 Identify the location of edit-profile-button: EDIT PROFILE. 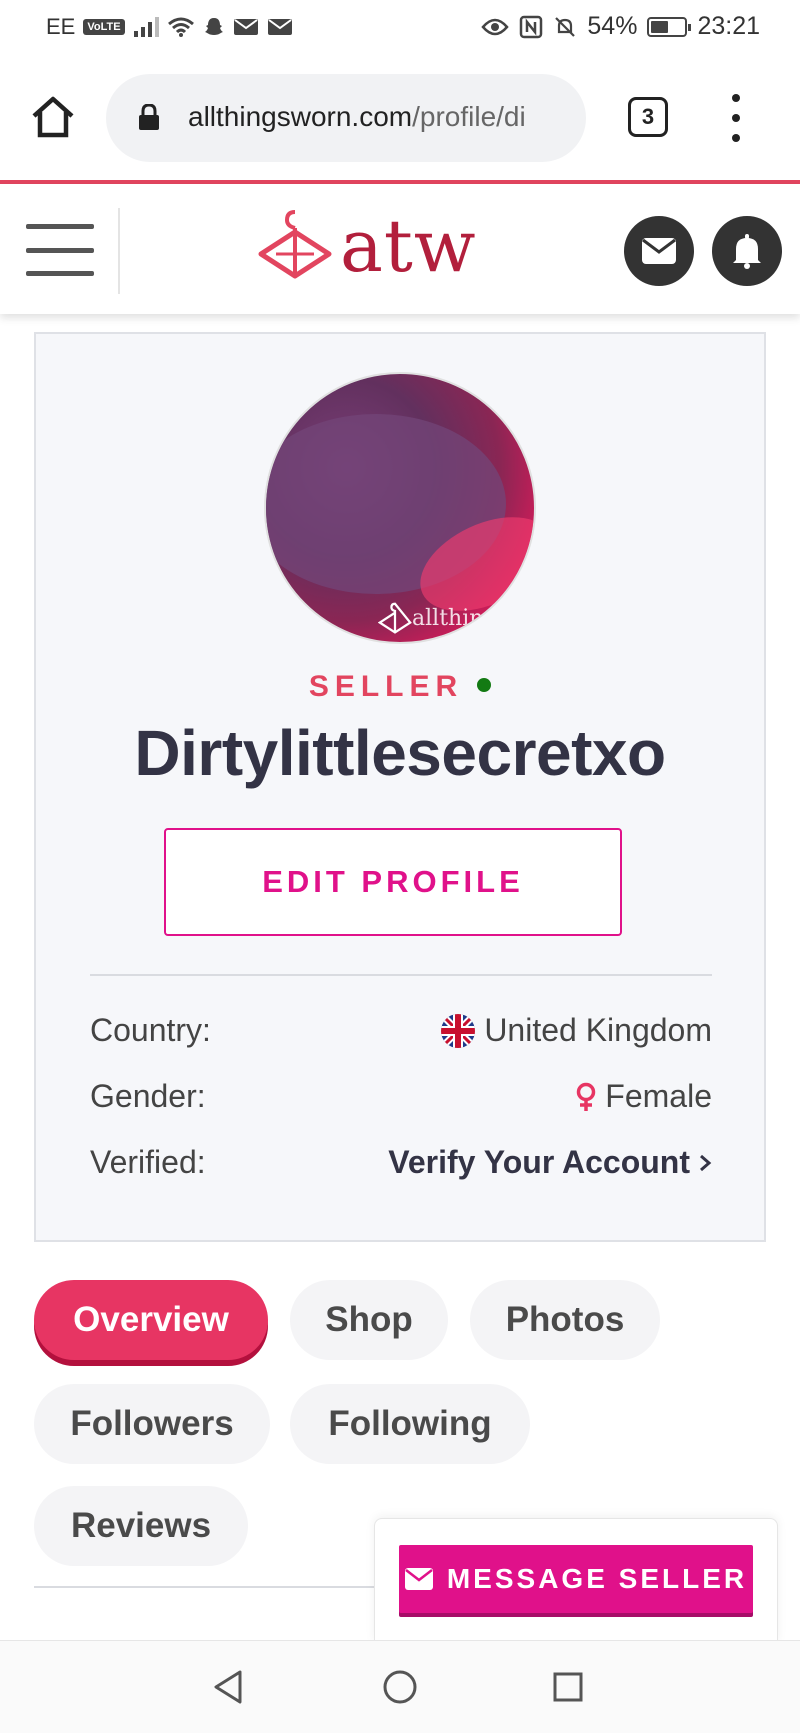
(393, 882).